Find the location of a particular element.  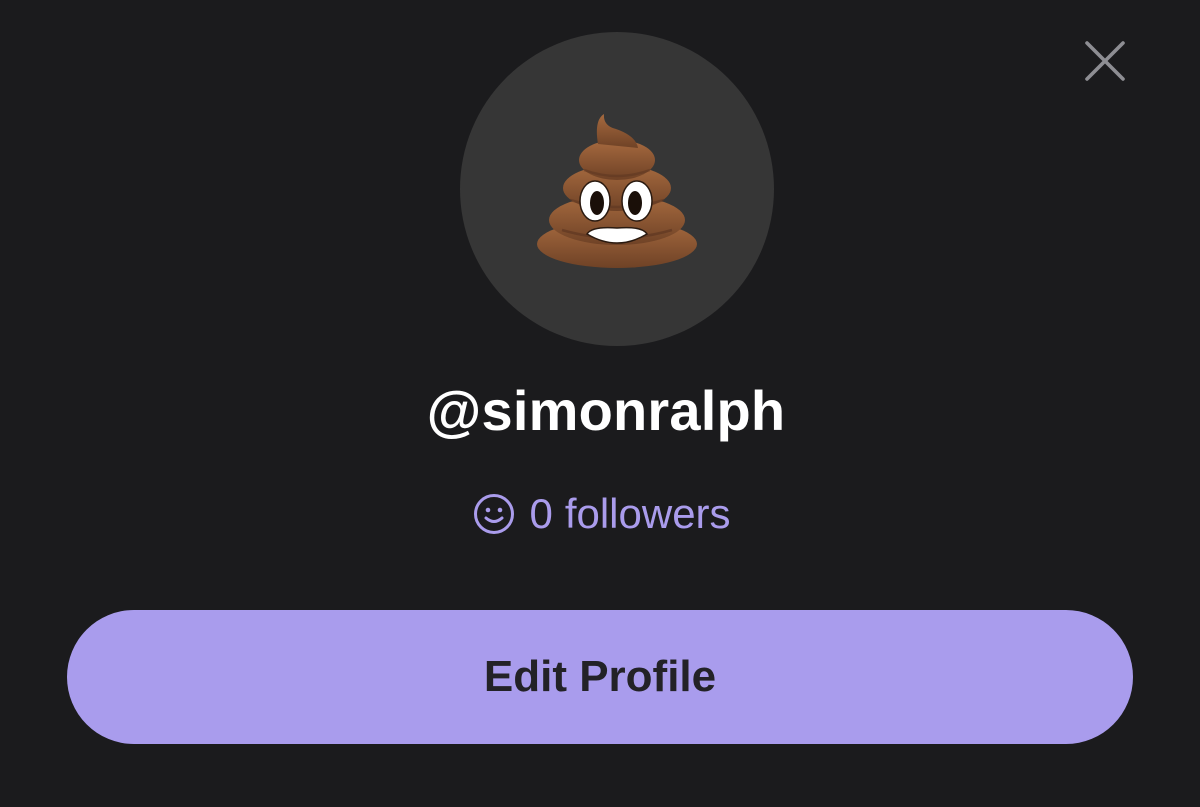

followers-label: followers is located at coordinates (647, 513).